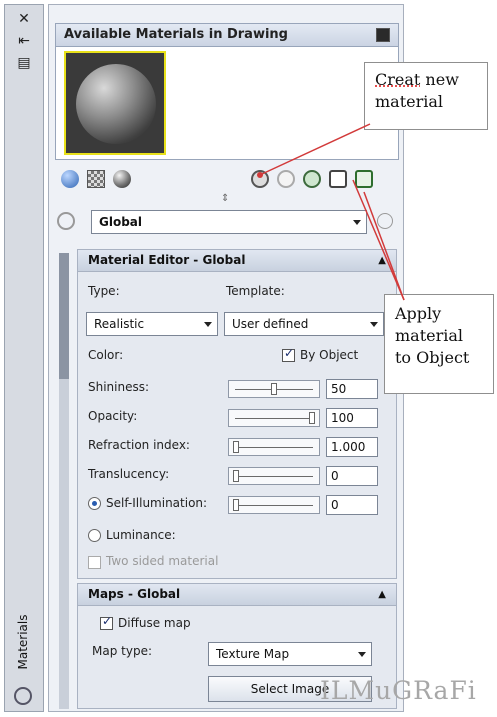 The width and height of the screenshot is (497, 717). Describe the element at coordinates (398, 690) in the screenshot. I see `watermark-logo: ILMuGRaFi` at that location.